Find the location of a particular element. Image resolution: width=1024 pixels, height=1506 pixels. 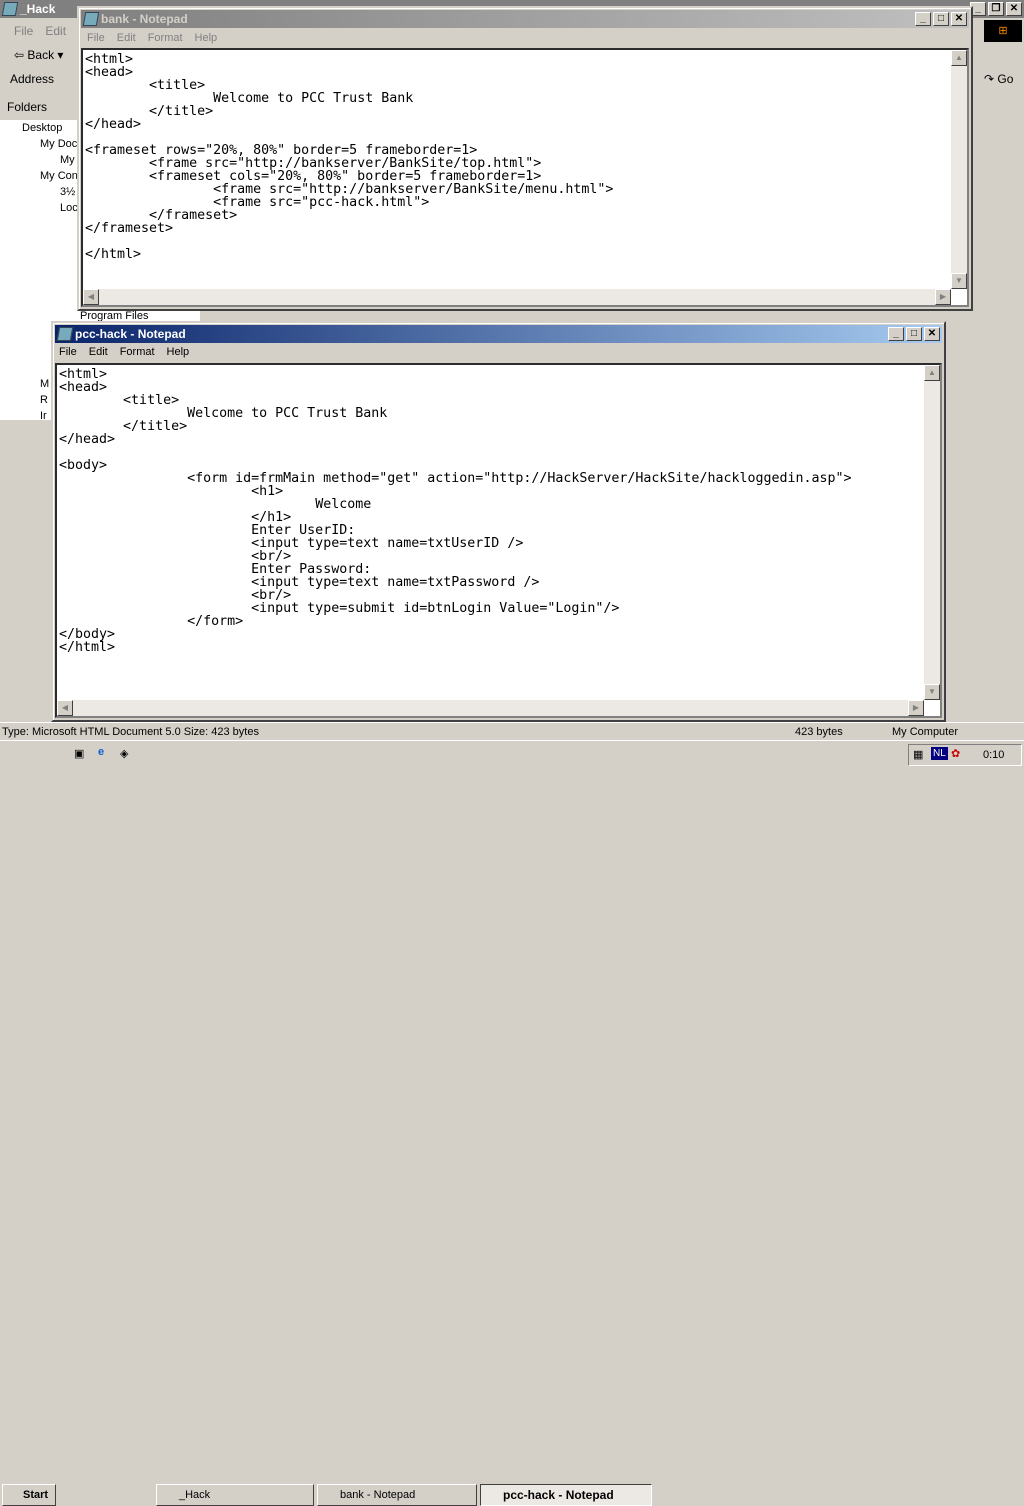

clock: 0:10 is located at coordinates (994, 755).